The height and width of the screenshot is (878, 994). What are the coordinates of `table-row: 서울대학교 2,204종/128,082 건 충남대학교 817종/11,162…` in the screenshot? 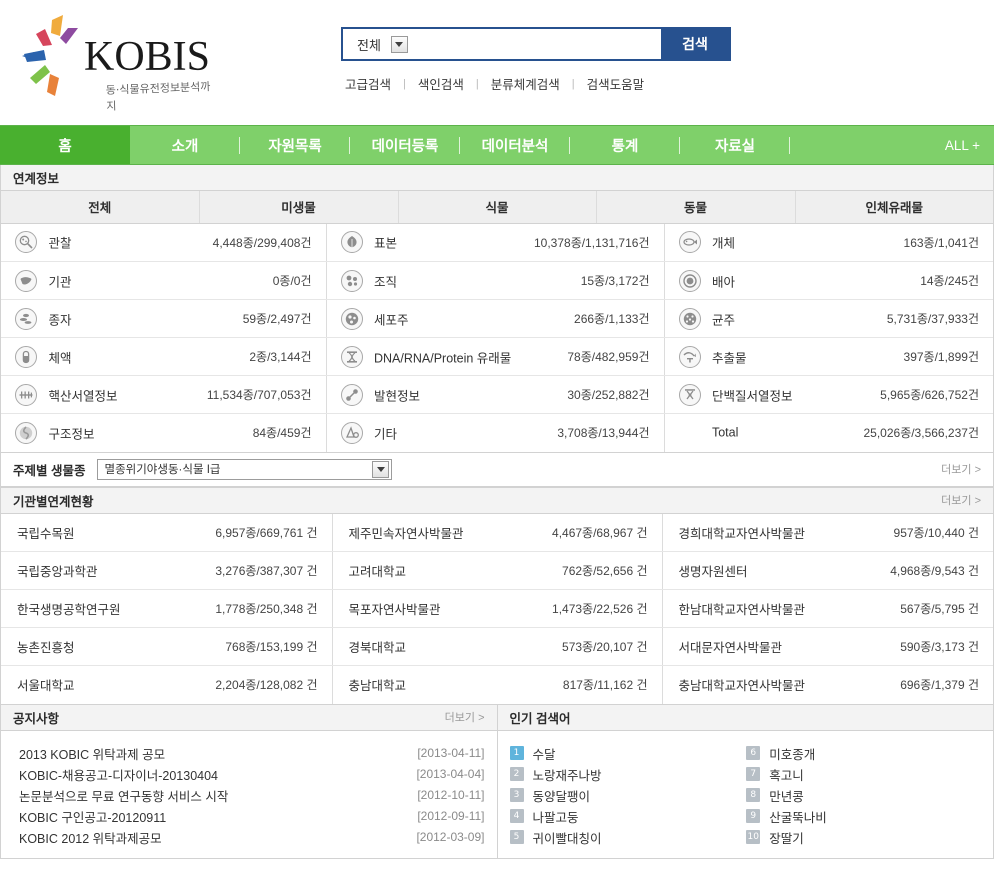 It's located at (497, 684).